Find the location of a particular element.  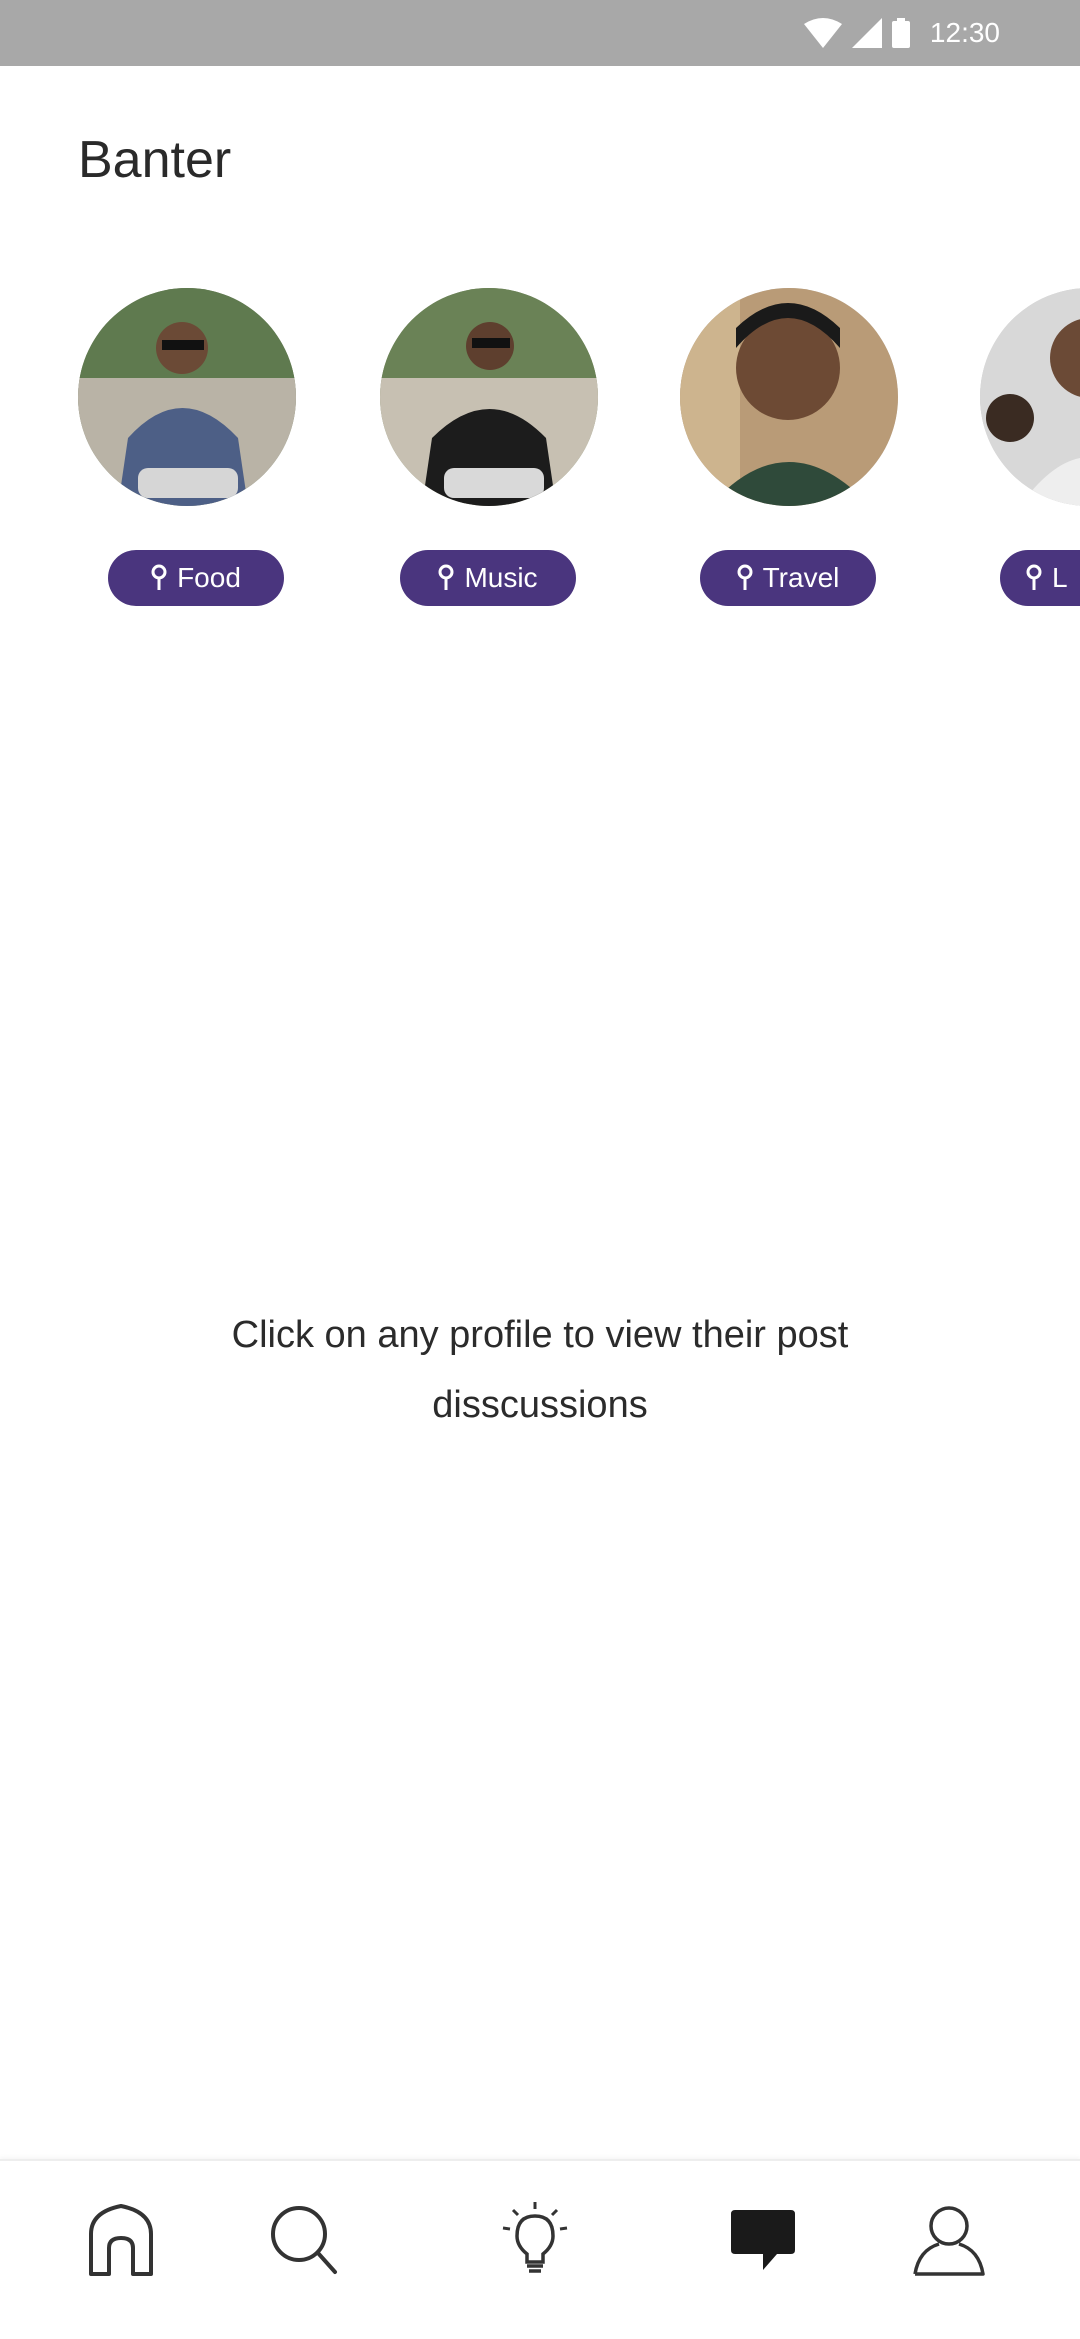

wifi-icon is located at coordinates (822, 33).